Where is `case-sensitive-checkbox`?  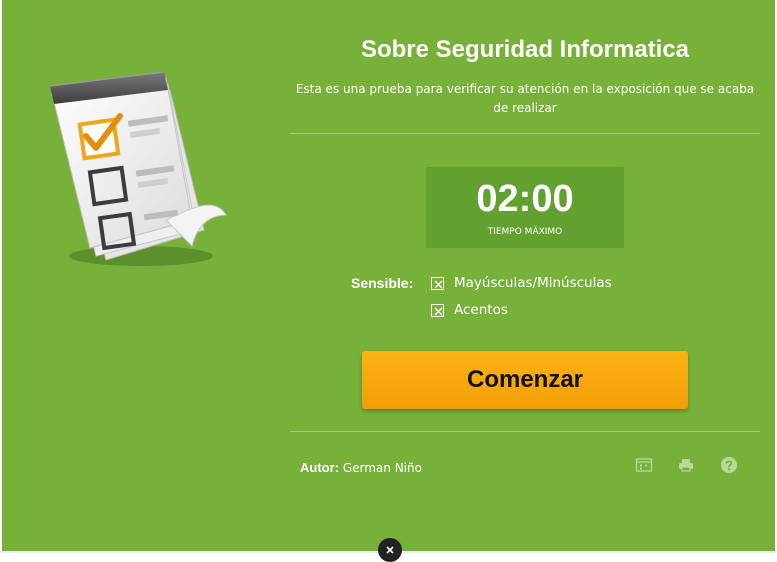
case-sensitive-checkbox is located at coordinates (437, 283).